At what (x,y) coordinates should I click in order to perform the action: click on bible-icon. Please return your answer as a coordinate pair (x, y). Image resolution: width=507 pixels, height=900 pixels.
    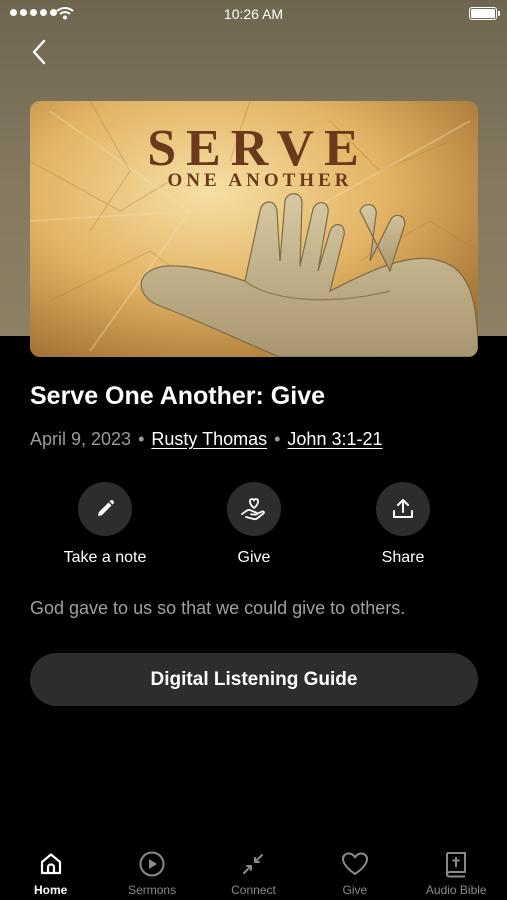
    Looking at the image, I should click on (456, 864).